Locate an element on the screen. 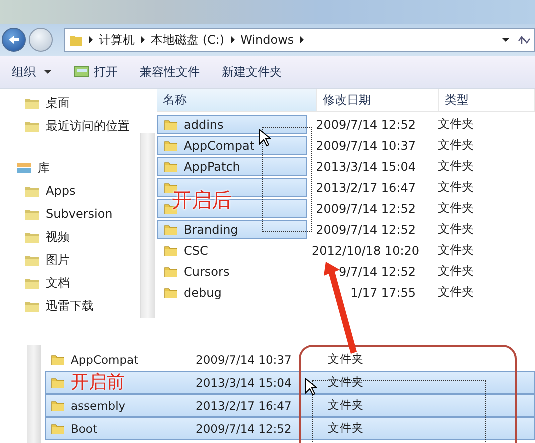 This screenshot has height=443, width=535. toolbar-button: 新建文件夹 is located at coordinates (252, 72).